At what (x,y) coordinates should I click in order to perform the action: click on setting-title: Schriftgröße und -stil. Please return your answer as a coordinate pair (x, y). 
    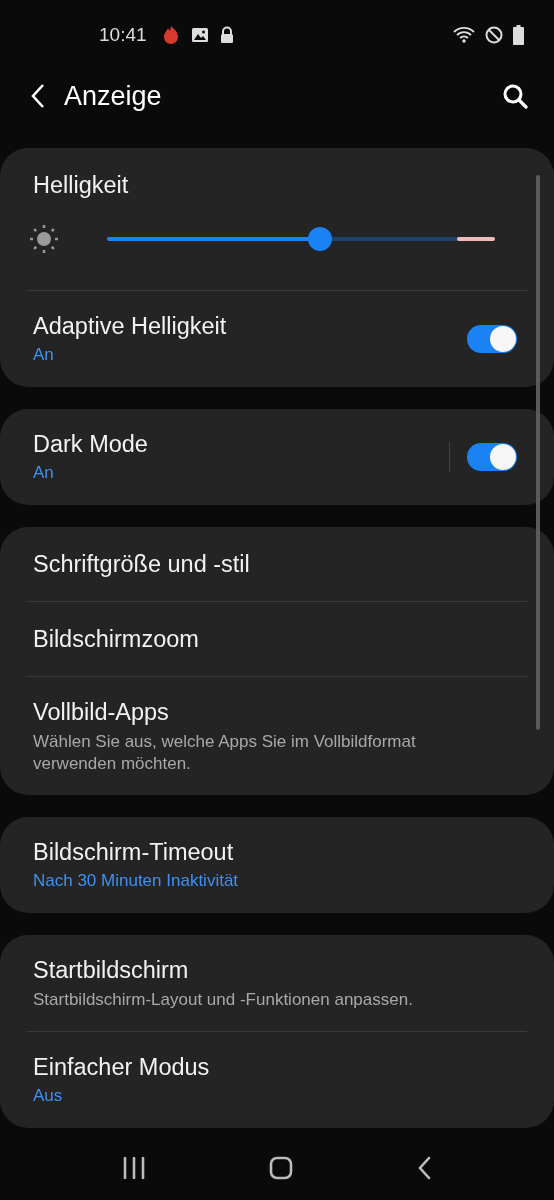
    Looking at the image, I should click on (142, 564).